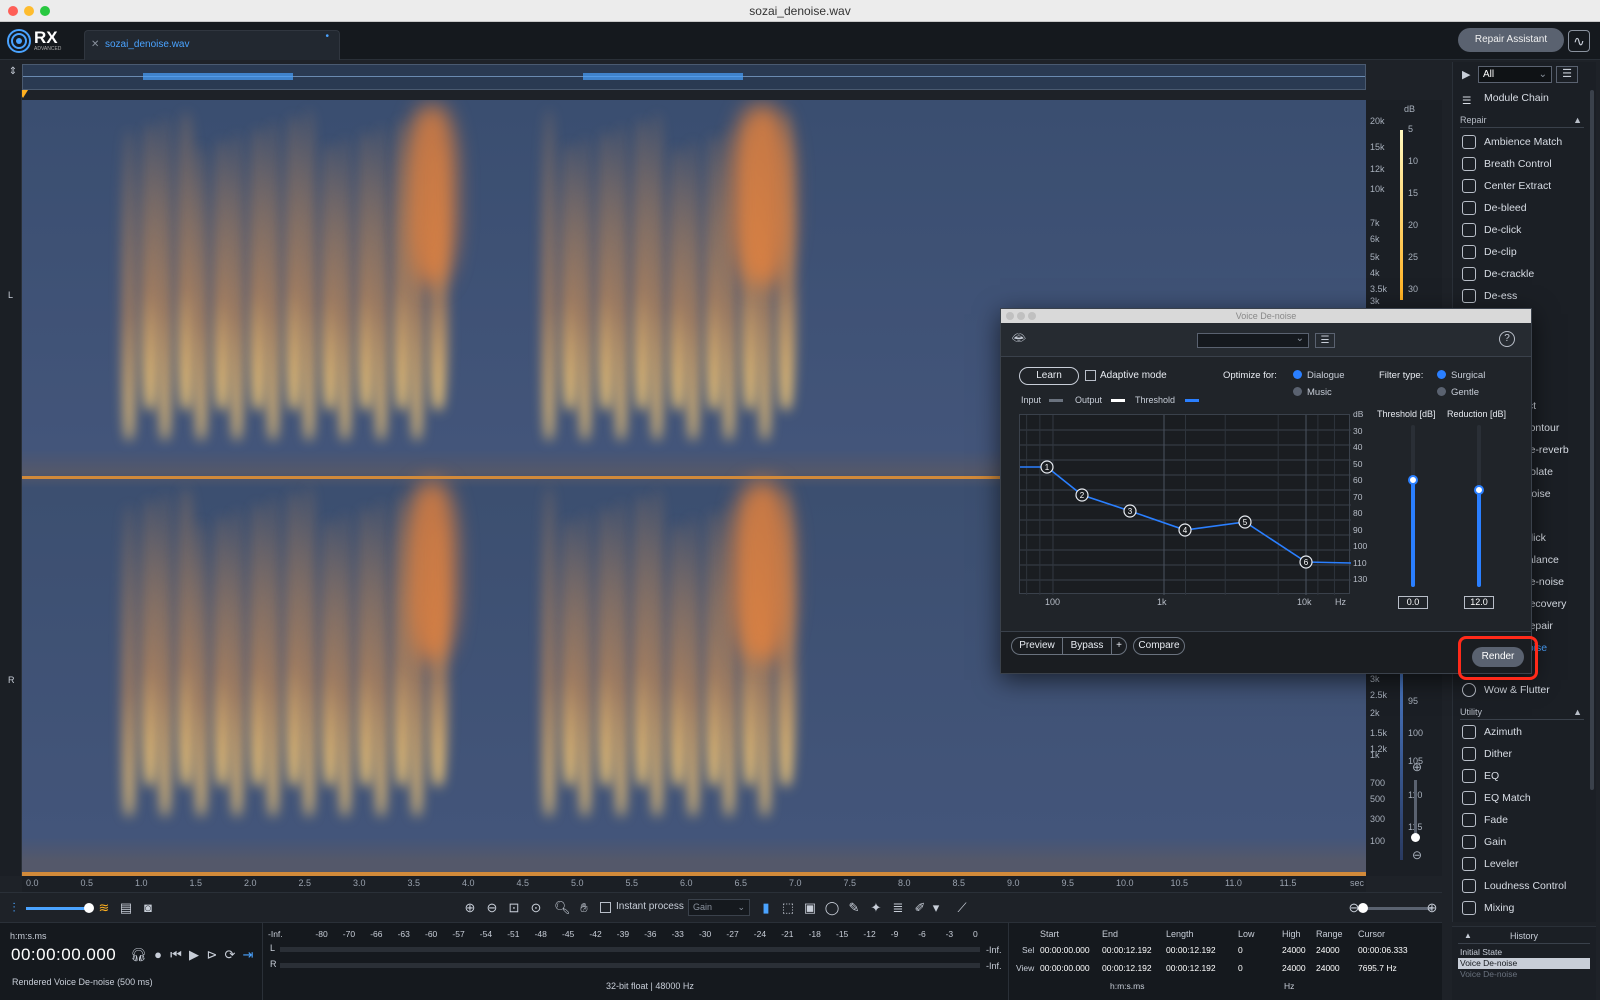  I want to click on history-item: Voice De-noise, so click(1524, 974).